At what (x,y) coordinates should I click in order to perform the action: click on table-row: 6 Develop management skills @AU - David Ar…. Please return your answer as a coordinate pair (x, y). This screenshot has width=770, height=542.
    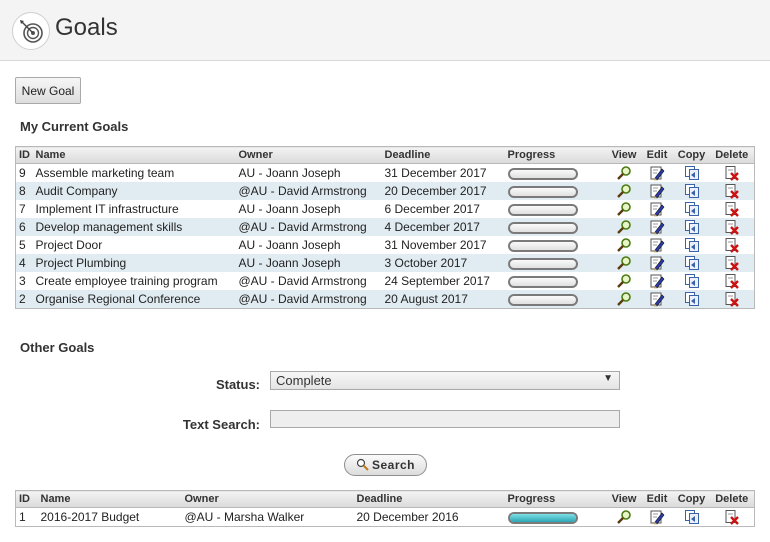
    Looking at the image, I should click on (385, 227).